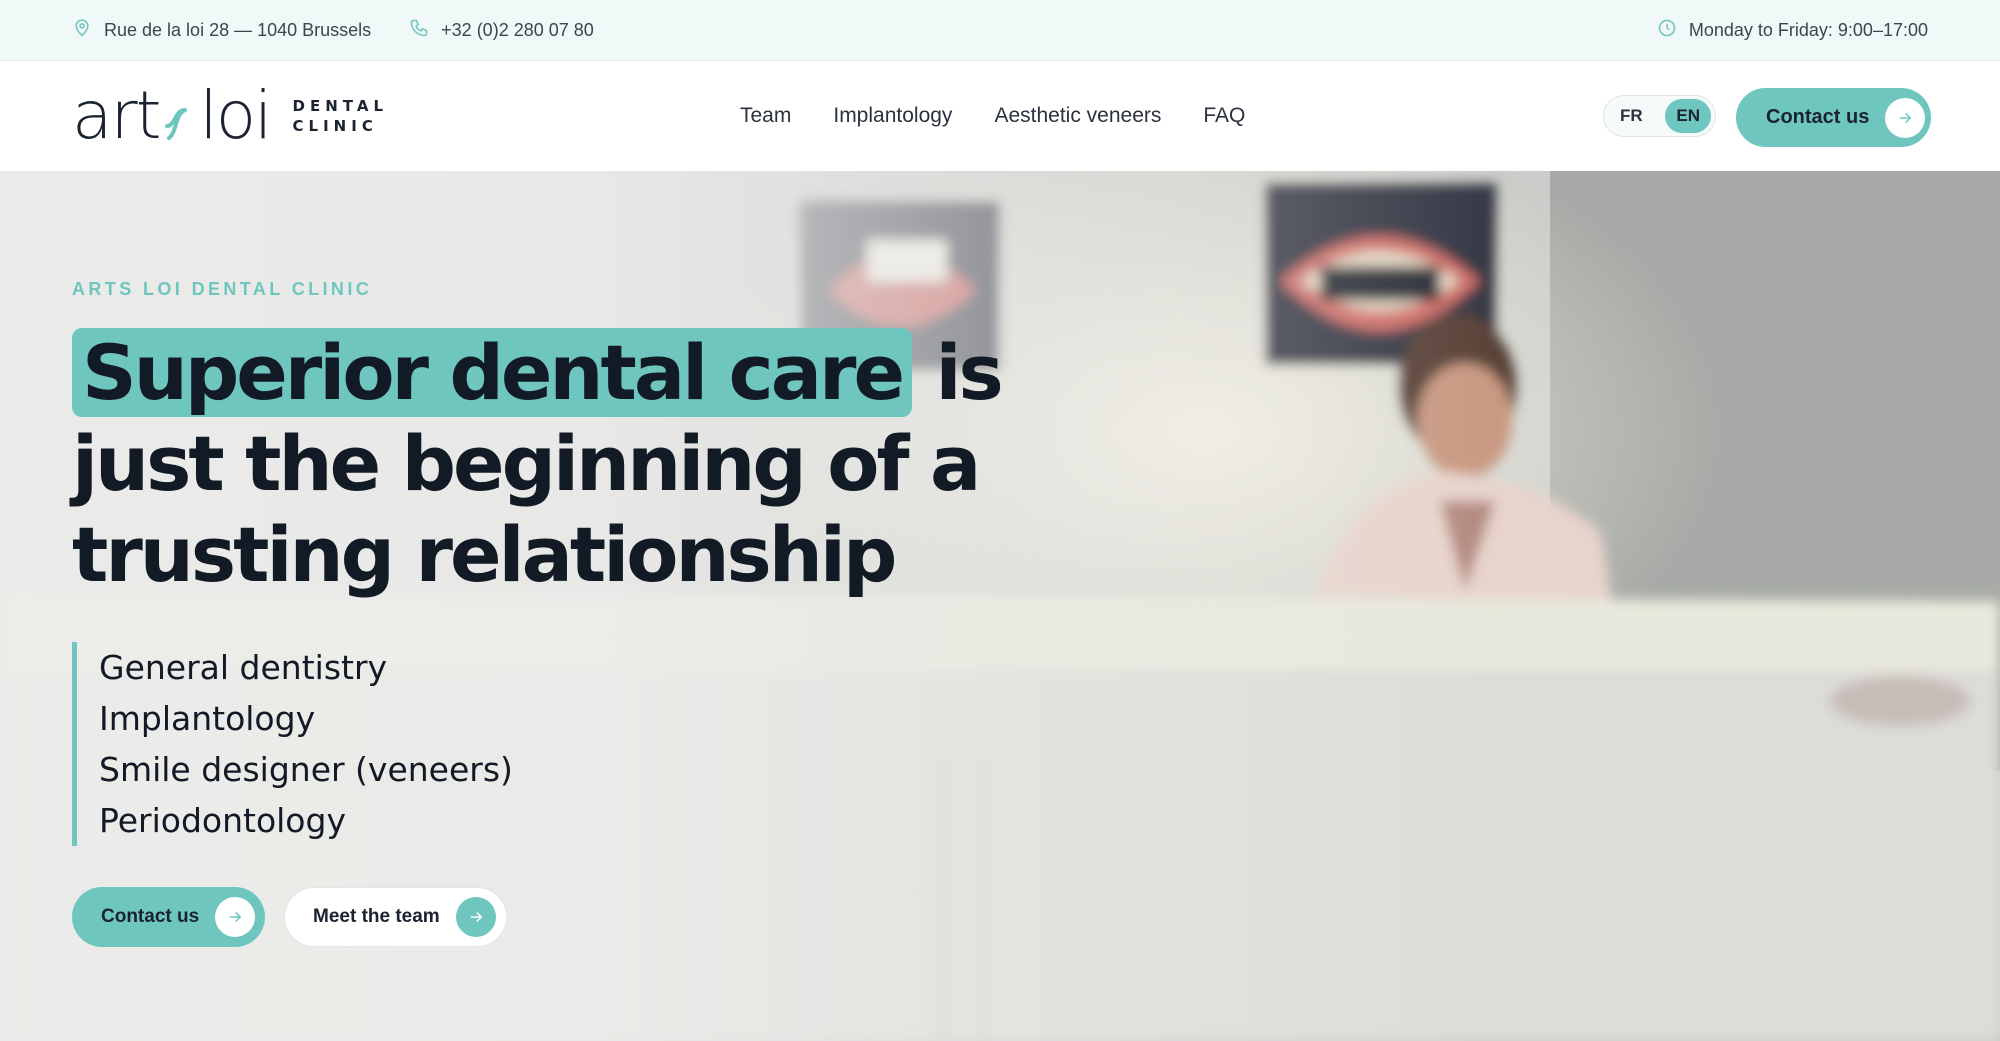  Describe the element at coordinates (1659, 116) in the screenshot. I see `language-switcher: FR EN` at that location.